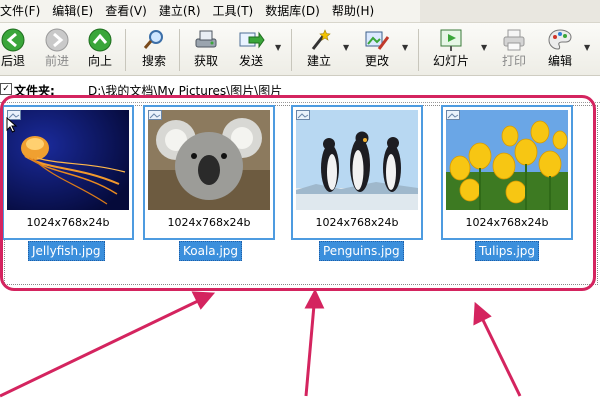  What do you see at coordinates (34, 91) in the screenshot?
I see `folder-label: 文件夹:` at bounding box center [34, 91].